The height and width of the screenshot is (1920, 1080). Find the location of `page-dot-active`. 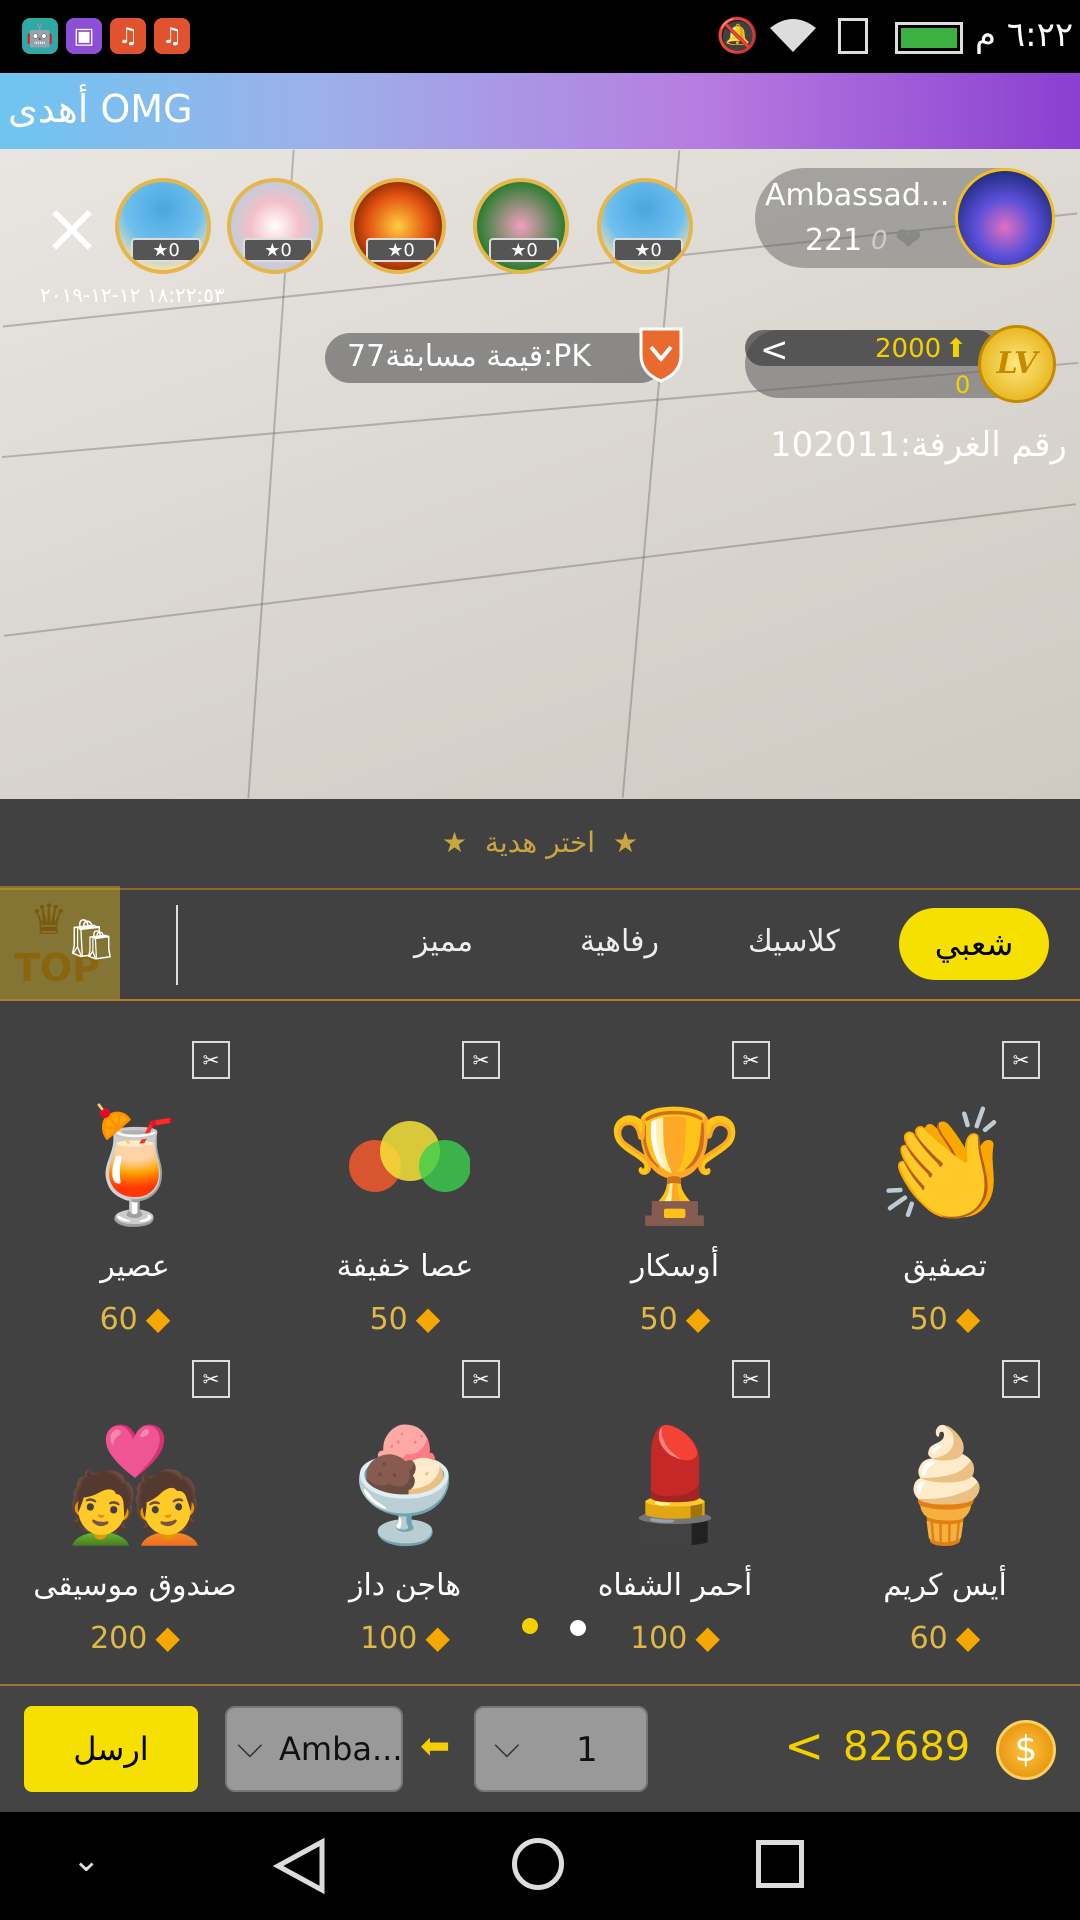

page-dot-active is located at coordinates (530, 1626).